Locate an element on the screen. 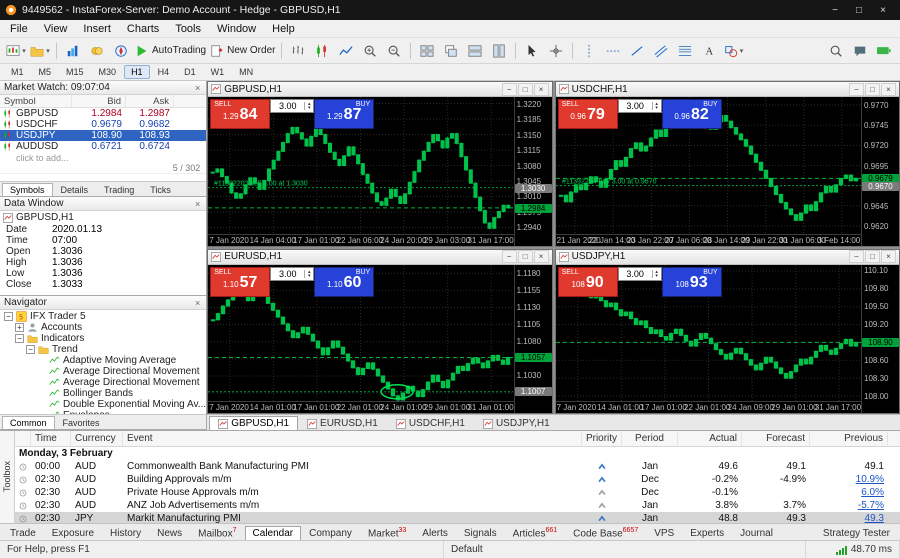 The image size is (900, 558). buy-button: BUY 0.96 82 is located at coordinates (691, 114).